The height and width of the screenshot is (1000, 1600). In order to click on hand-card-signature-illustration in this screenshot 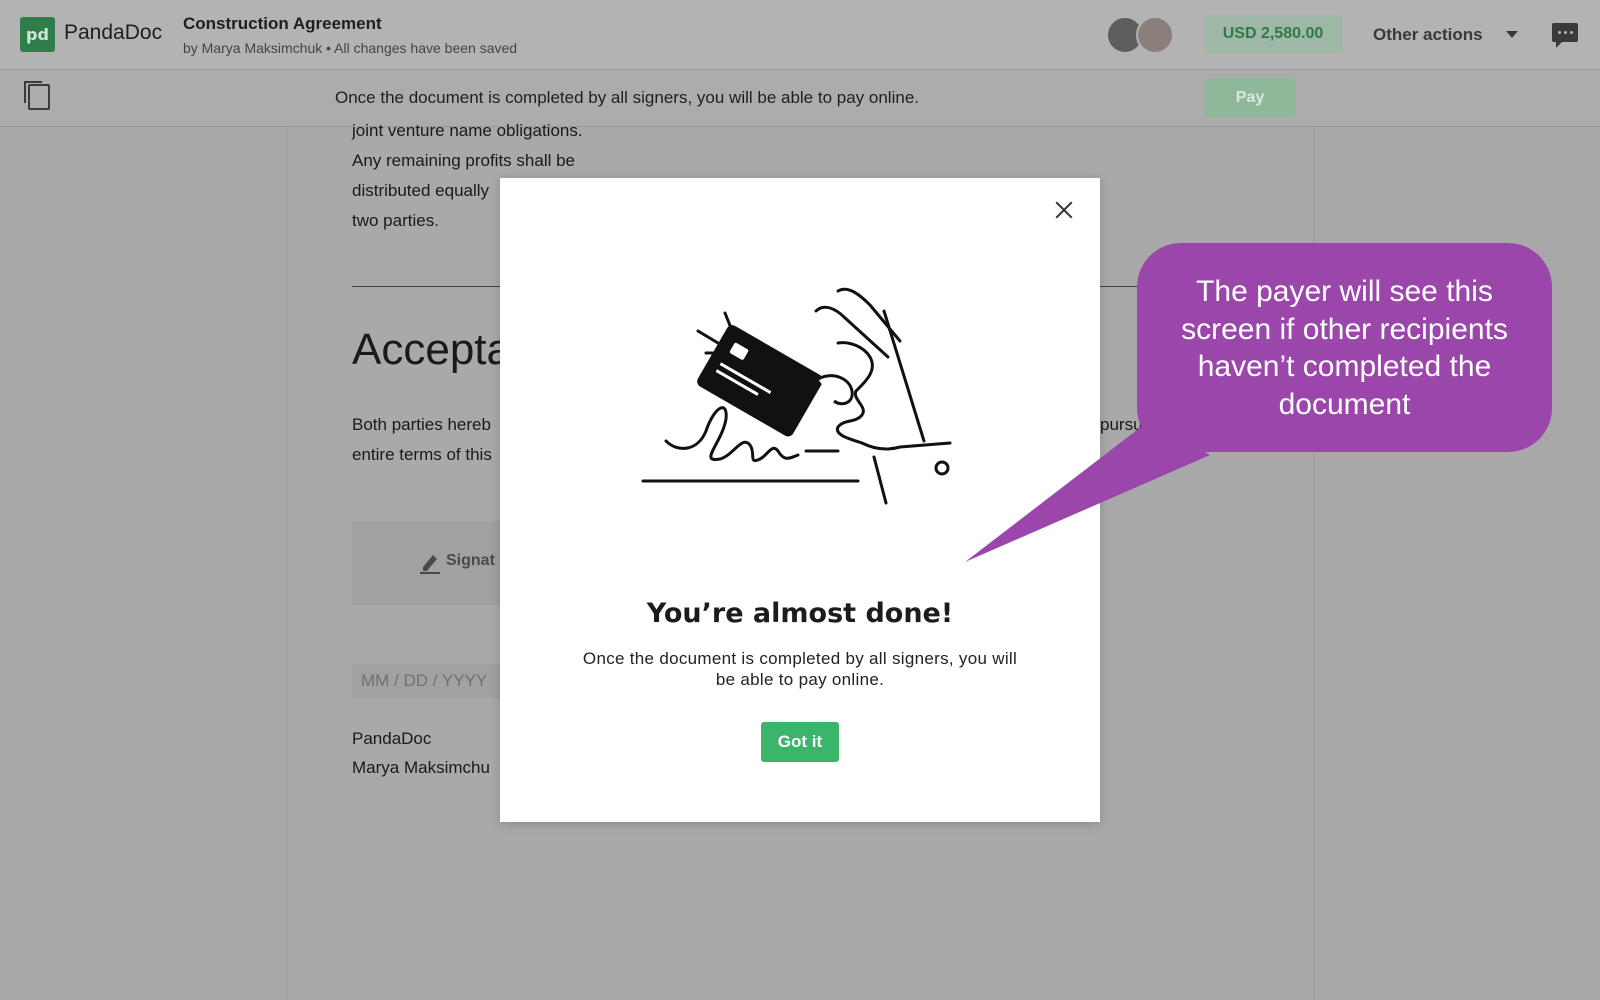, I will do `click(796, 396)`.